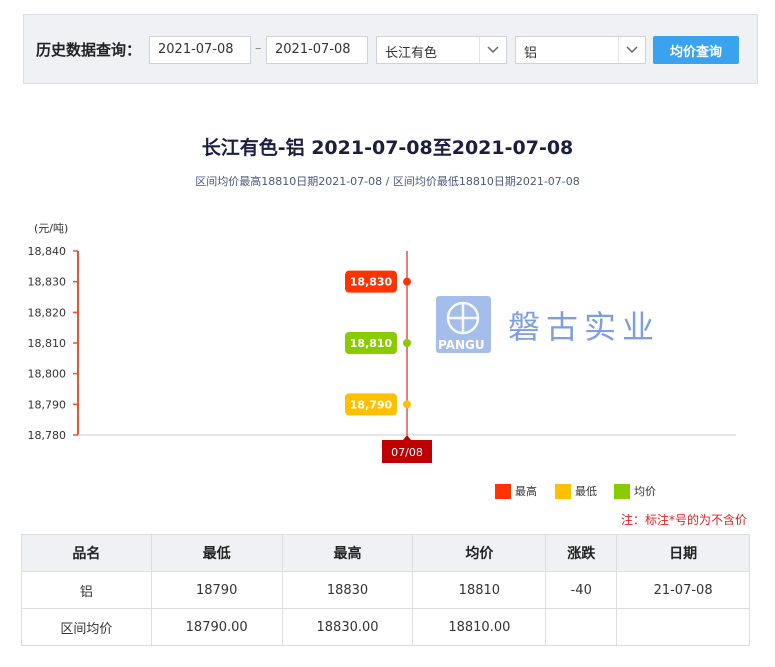 The image size is (775, 667). Describe the element at coordinates (200, 50) in the screenshot. I see `start-date-input: 2021-07-08` at that location.